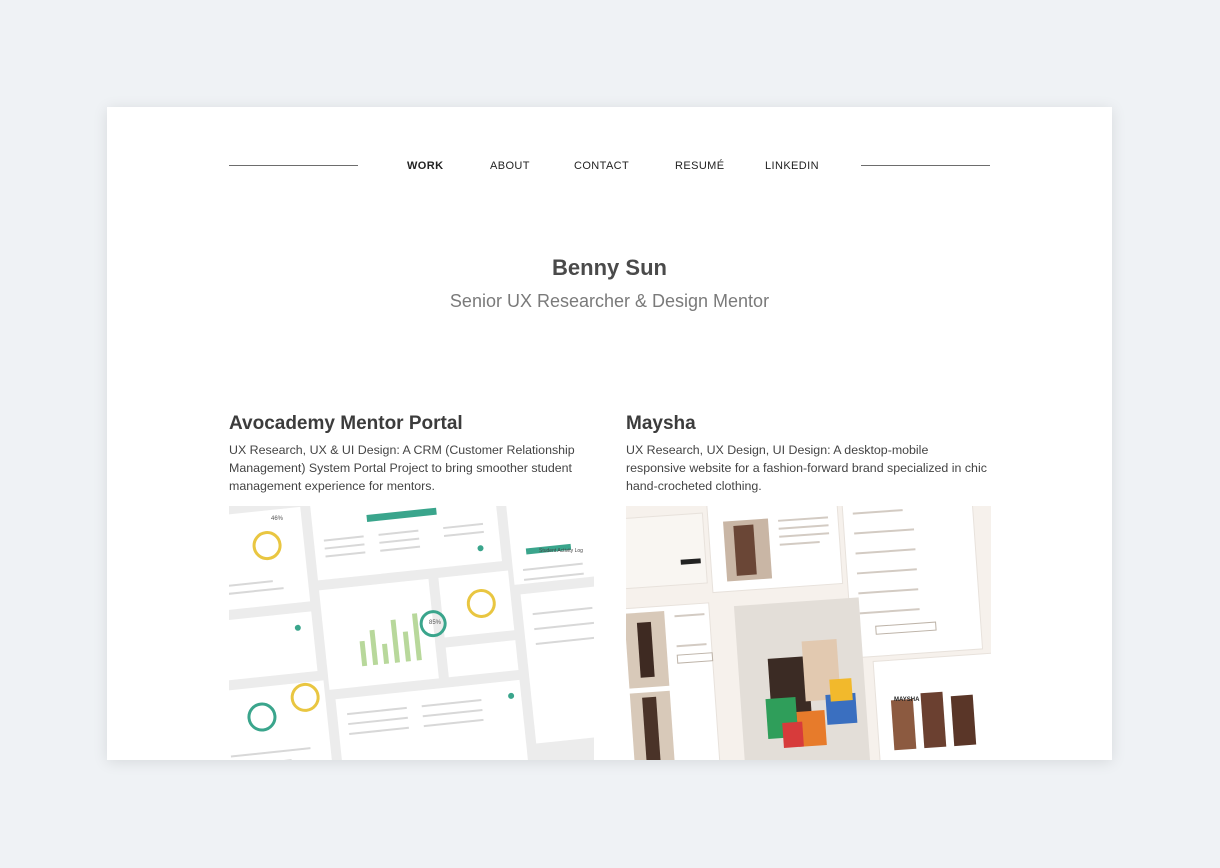 This screenshot has height=868, width=1220. Describe the element at coordinates (601, 166) in the screenshot. I see `nav-contact-link: CONTACT` at that location.